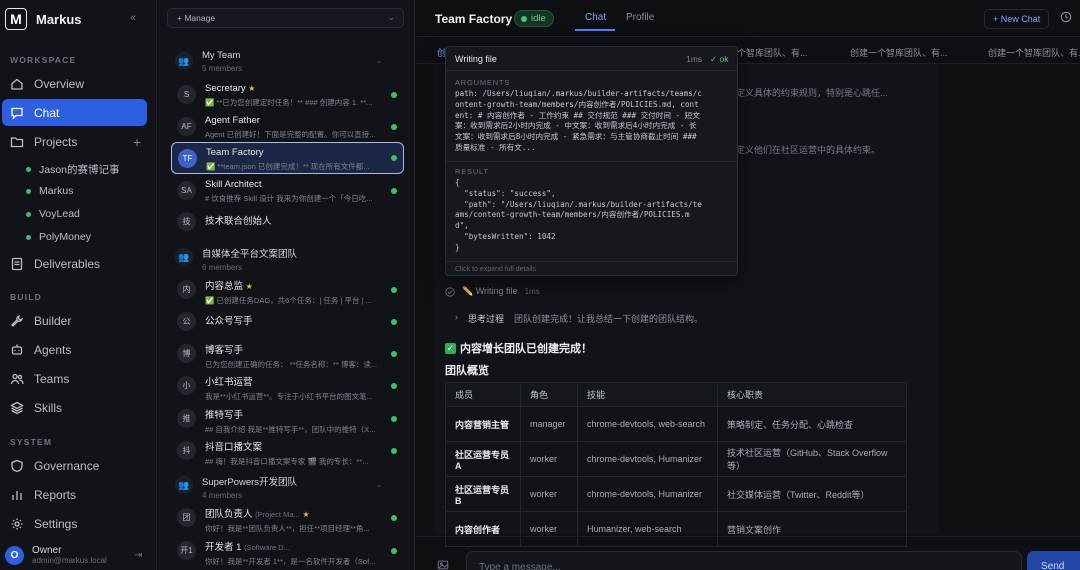  I want to click on project-item: PolyMoney, so click(58, 237).